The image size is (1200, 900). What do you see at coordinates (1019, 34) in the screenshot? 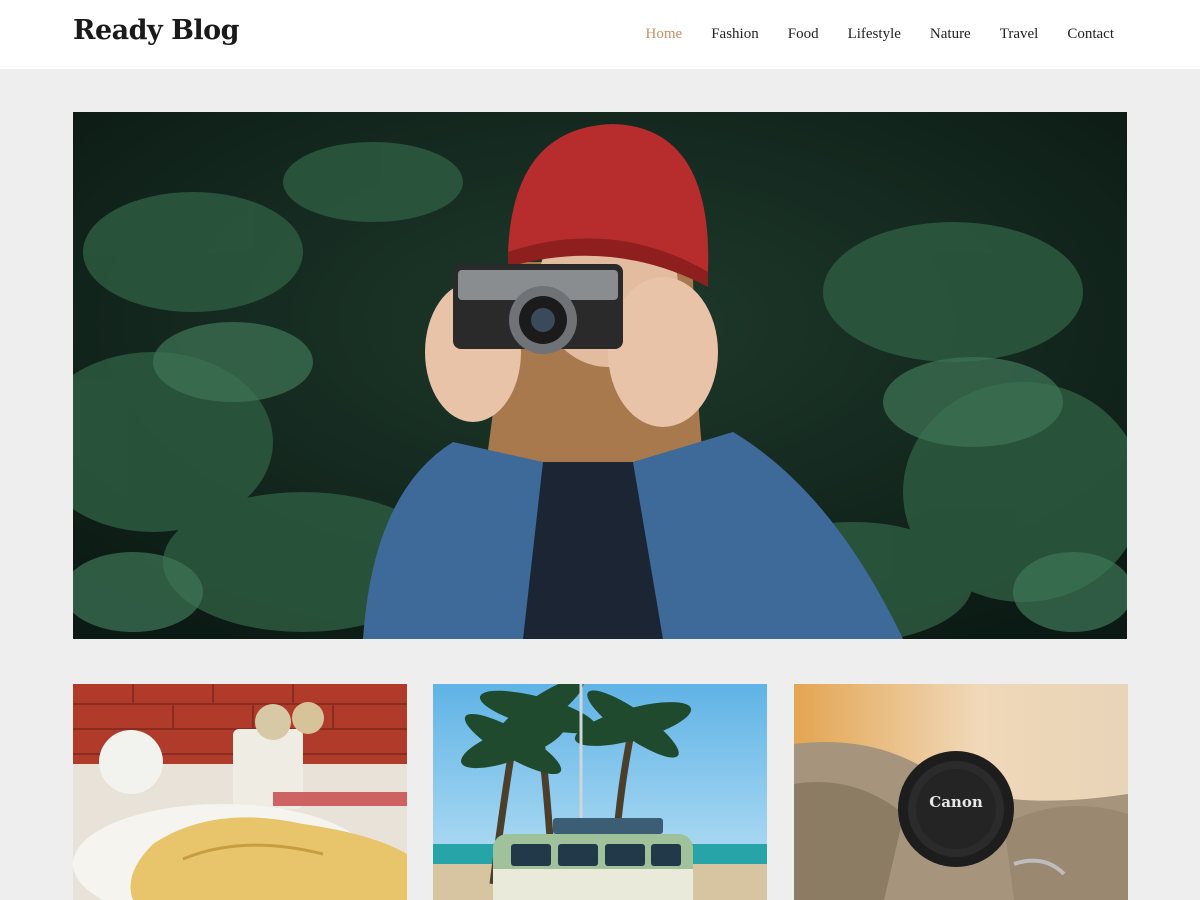
I see `nav-travel: Travel` at bounding box center [1019, 34].